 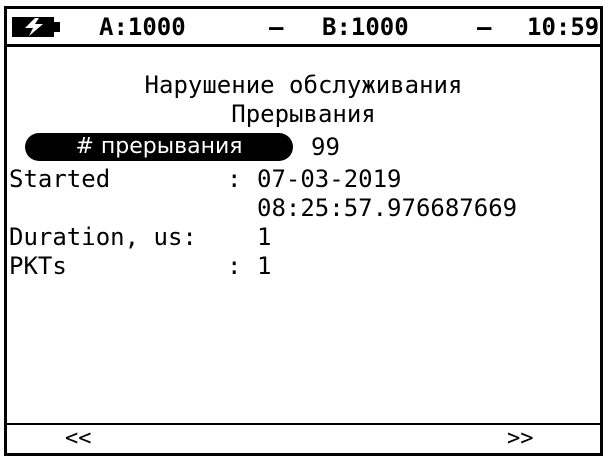 What do you see at coordinates (563, 27) in the screenshot?
I see `clock-time: 10:59` at bounding box center [563, 27].